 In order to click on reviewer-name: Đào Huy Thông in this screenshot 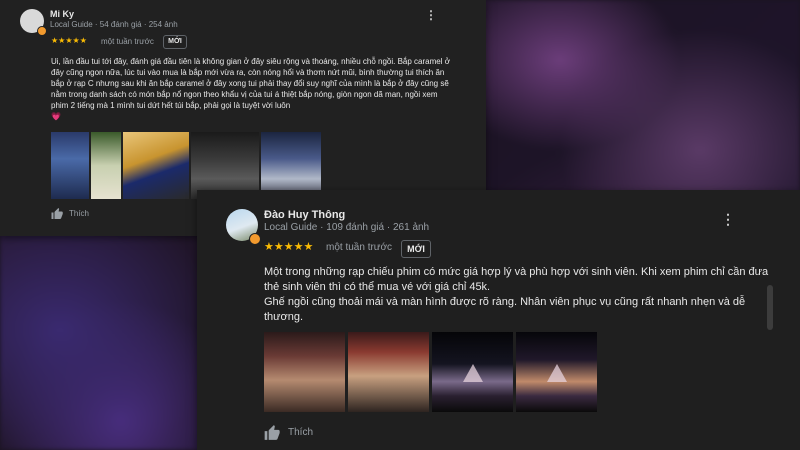, I will do `click(304, 215)`.